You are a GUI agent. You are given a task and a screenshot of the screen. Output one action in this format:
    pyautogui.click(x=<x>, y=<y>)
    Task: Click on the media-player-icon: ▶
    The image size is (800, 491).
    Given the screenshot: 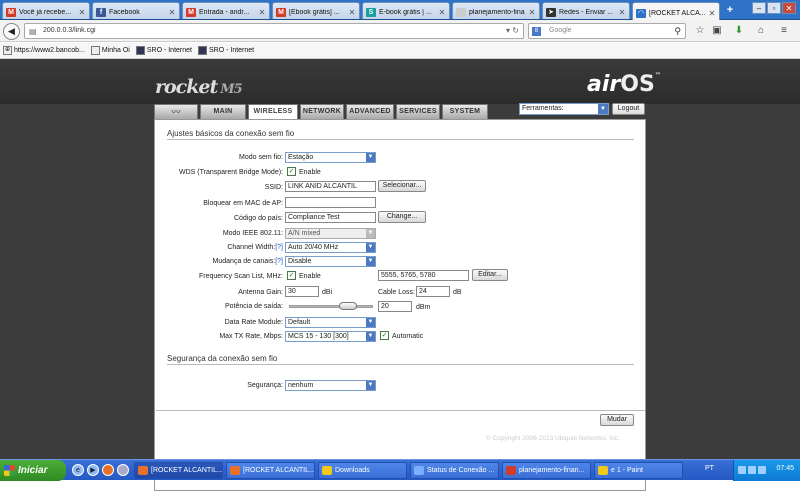 What is the action you would take?
    pyautogui.click(x=93, y=470)
    